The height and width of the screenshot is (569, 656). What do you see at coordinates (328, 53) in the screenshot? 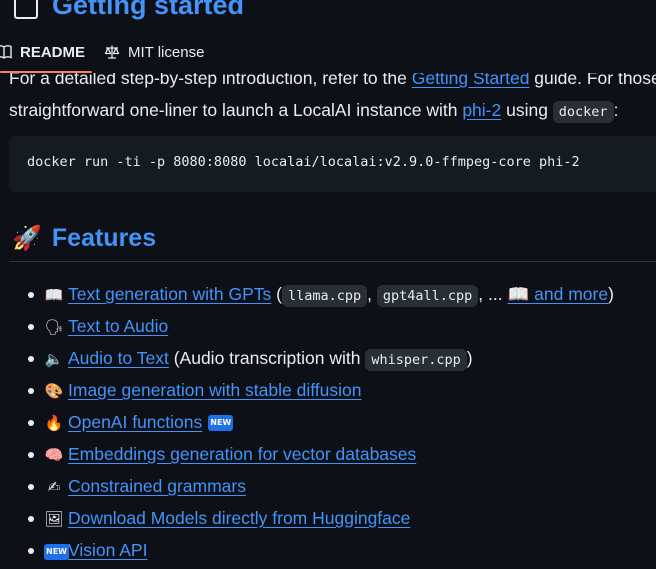
I see `readme-tabbar: README MIT license` at bounding box center [328, 53].